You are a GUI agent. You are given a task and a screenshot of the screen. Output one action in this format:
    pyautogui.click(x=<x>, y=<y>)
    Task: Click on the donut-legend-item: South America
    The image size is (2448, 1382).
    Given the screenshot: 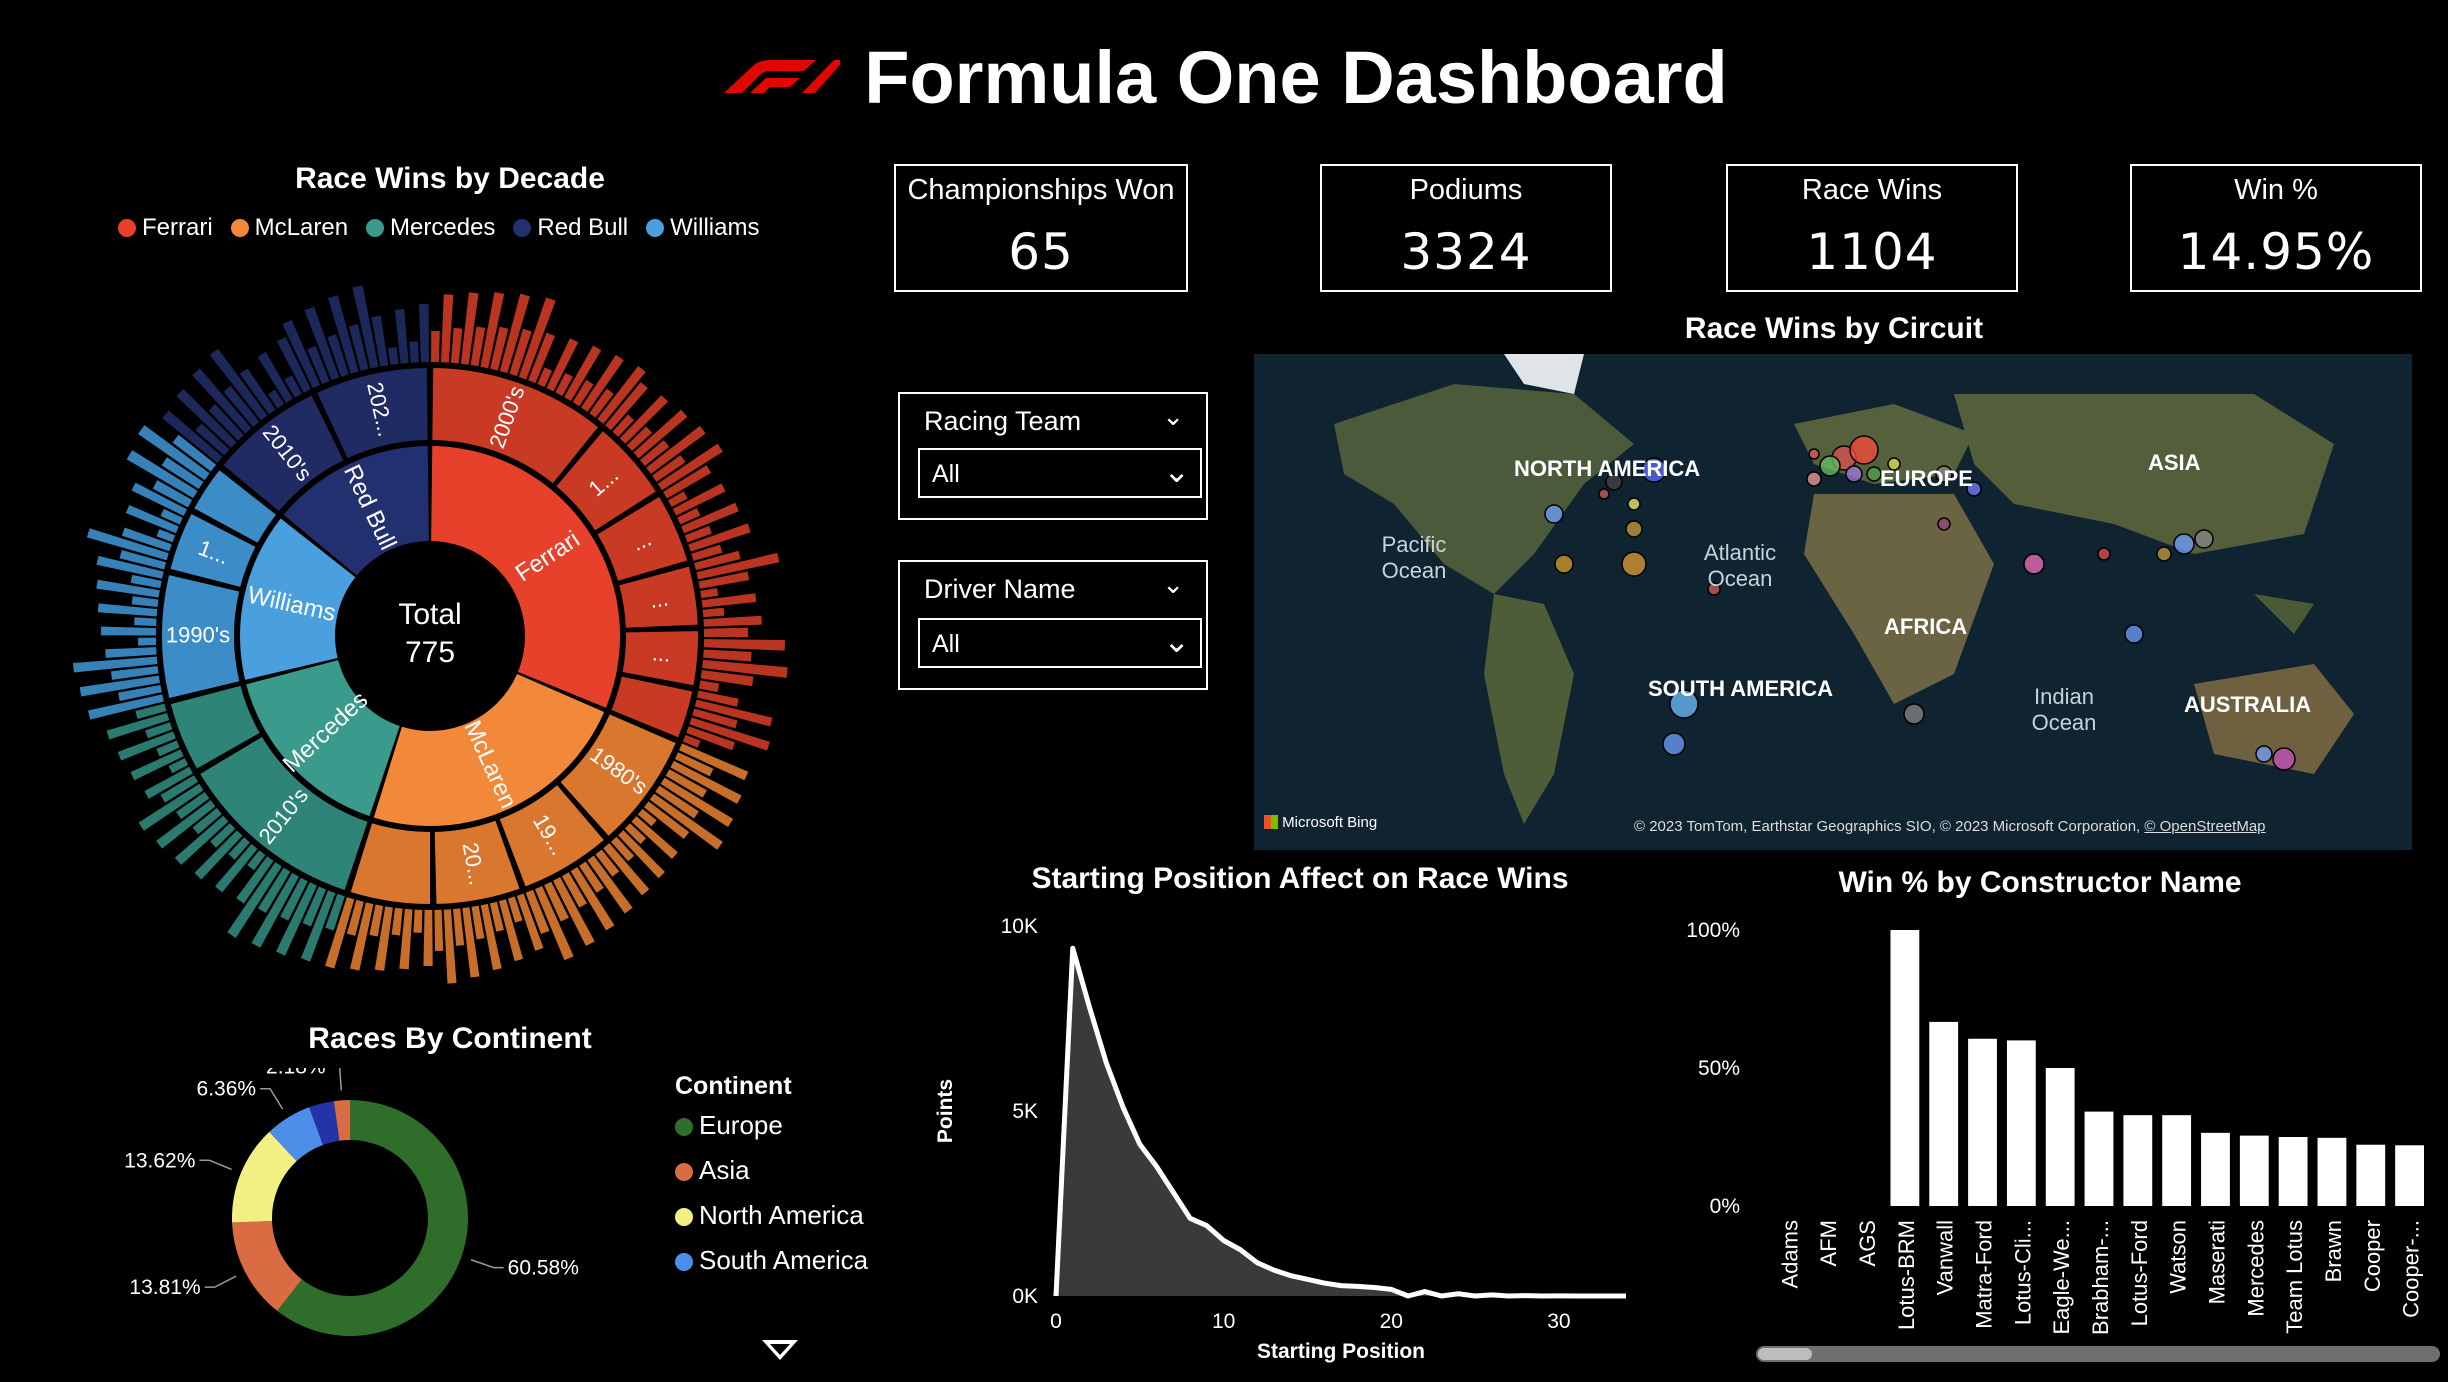 What is the action you would take?
    pyautogui.click(x=771, y=1260)
    